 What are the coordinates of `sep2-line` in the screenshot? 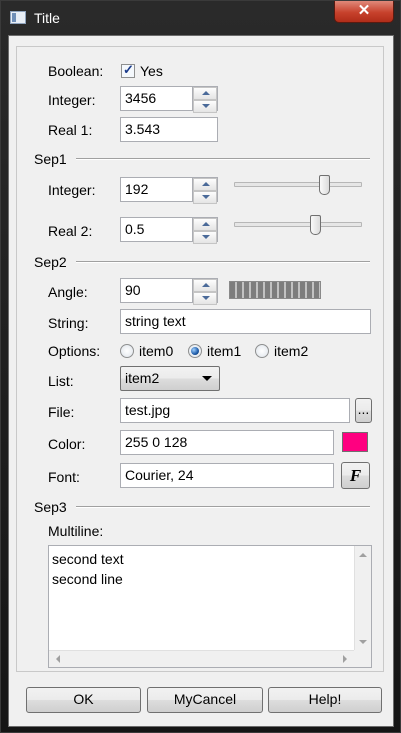 It's located at (223, 262).